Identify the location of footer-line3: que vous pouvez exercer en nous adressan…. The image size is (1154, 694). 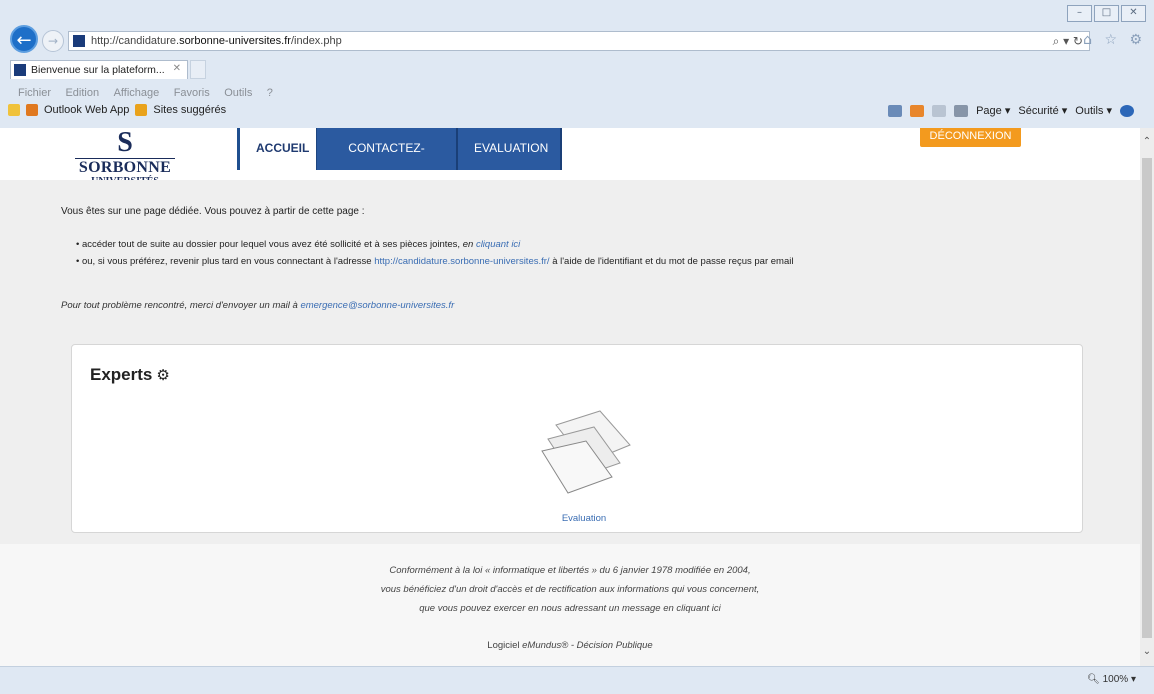
(570, 608).